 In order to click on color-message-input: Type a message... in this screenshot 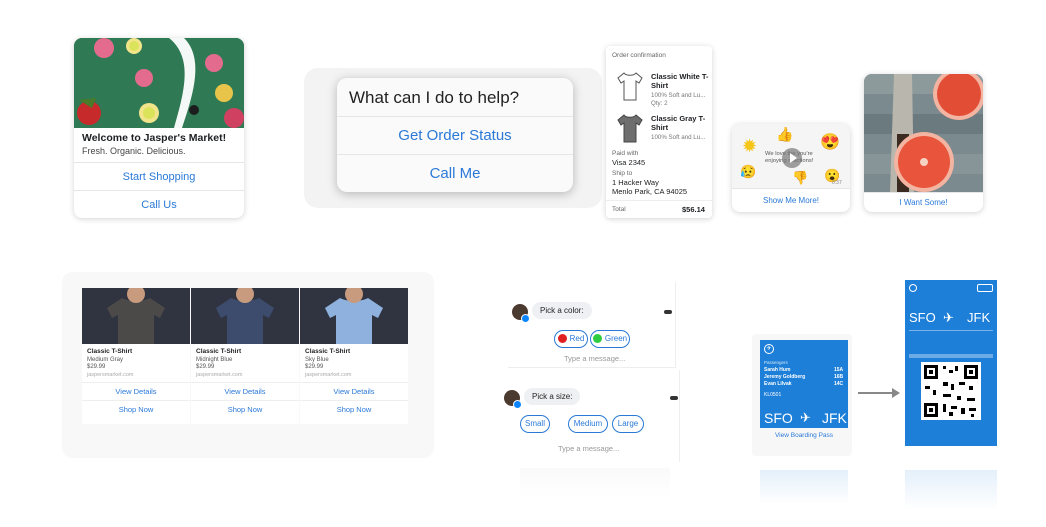, I will do `click(594, 358)`.